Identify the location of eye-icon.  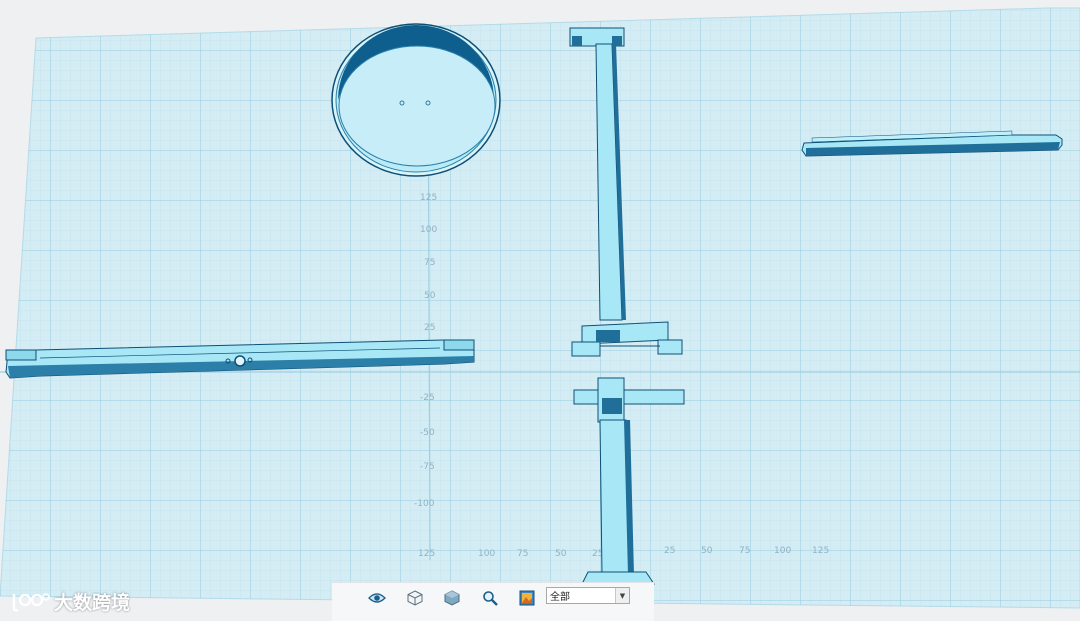
(377, 598).